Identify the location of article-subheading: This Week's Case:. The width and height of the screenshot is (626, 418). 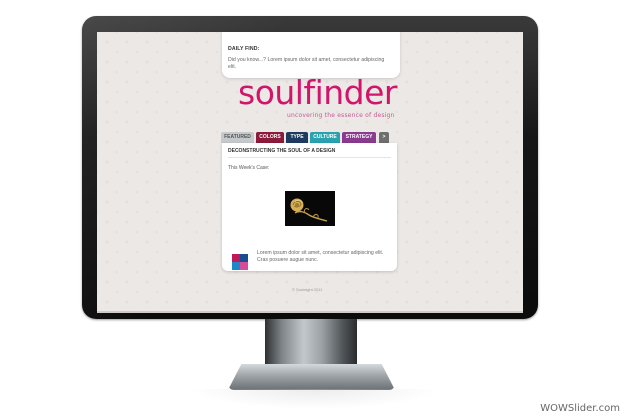
(249, 168).